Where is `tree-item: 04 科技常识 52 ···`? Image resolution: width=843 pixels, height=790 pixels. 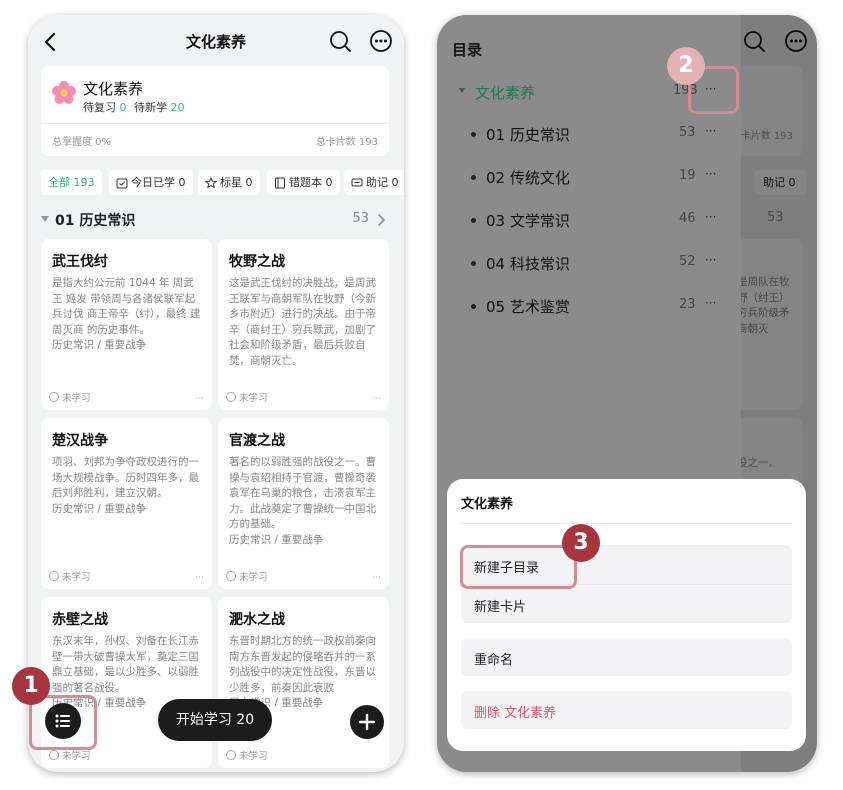 tree-item: 04 科技常识 52 ··· is located at coordinates (601, 263).